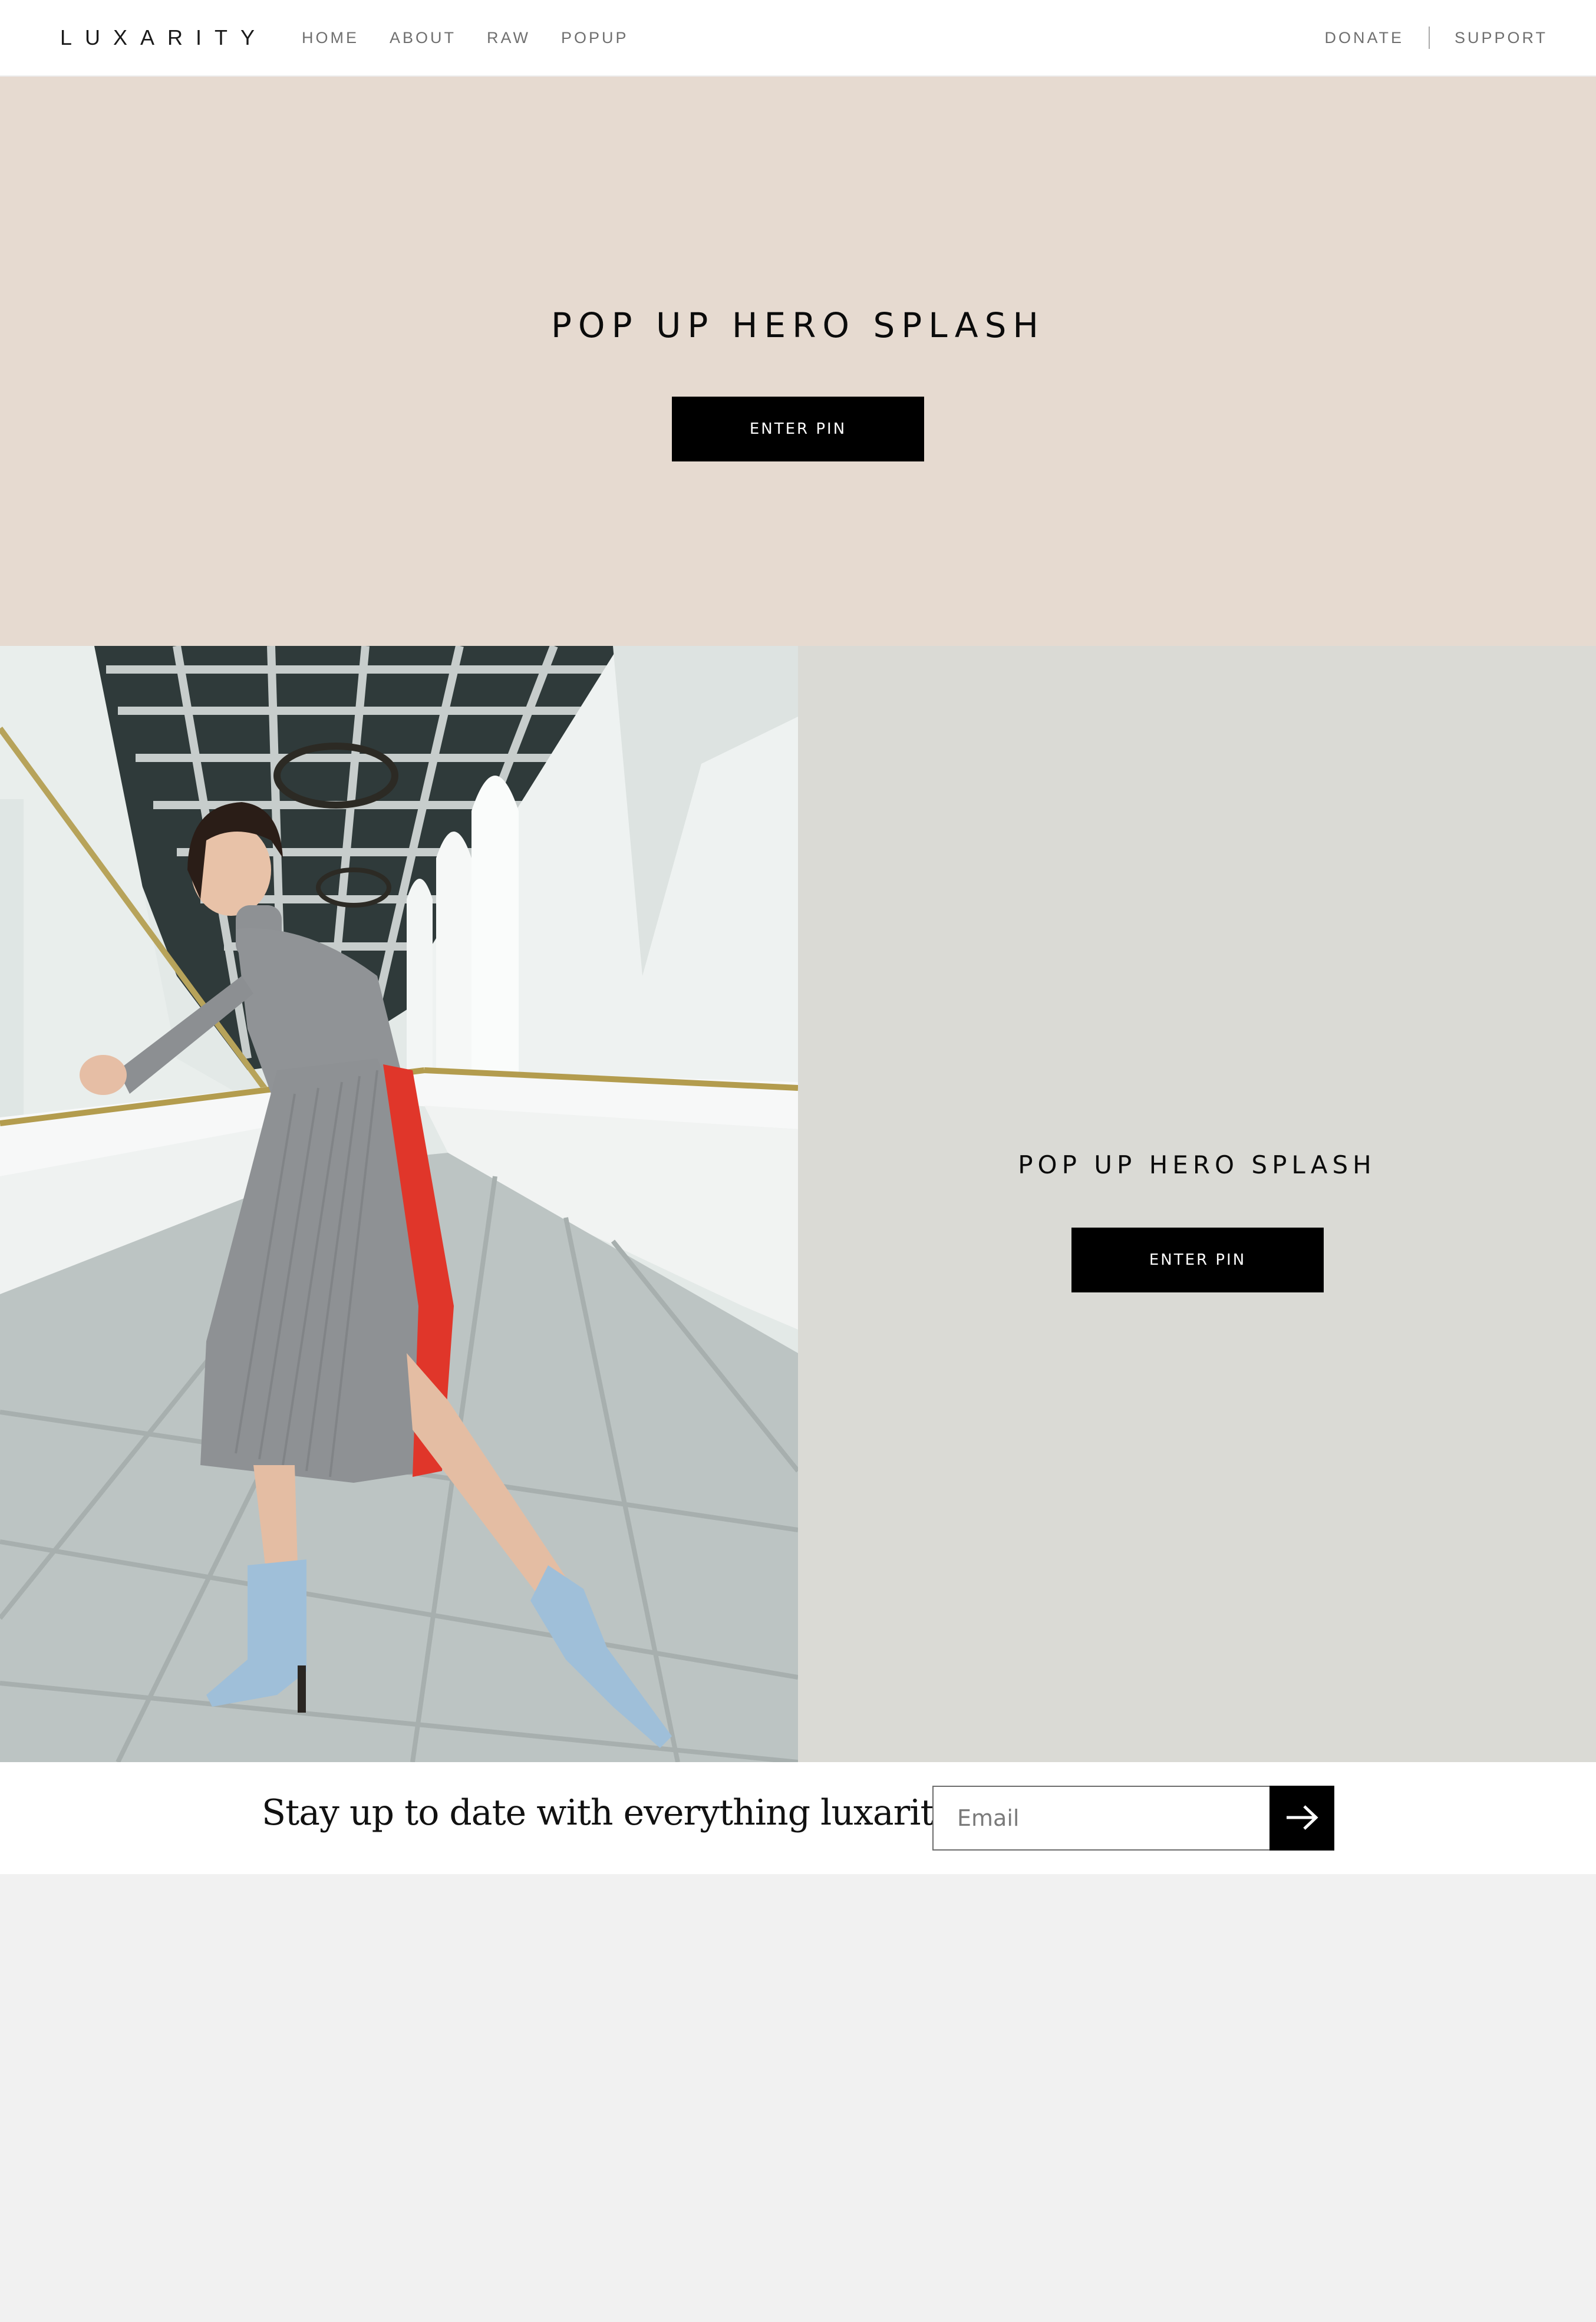 The height and width of the screenshot is (2322, 1596). Describe the element at coordinates (1197, 1164) in the screenshot. I see `hero-split-title: POP UP HERO SPLASH` at that location.